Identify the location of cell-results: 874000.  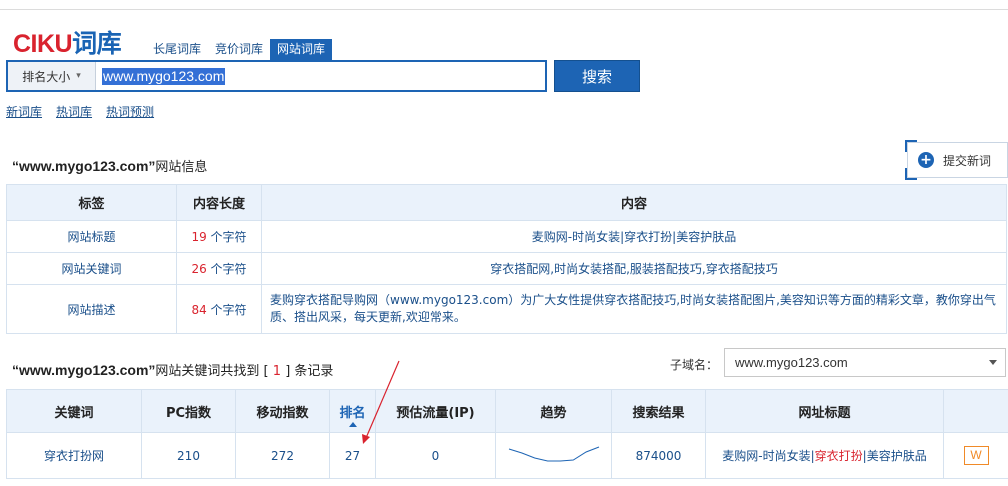
(658, 455).